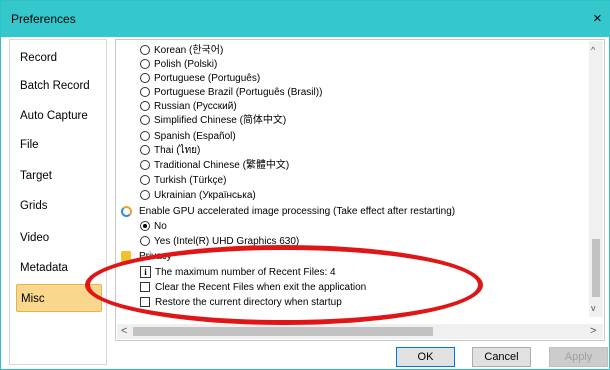 The image size is (610, 370). What do you see at coordinates (43, 19) in the screenshot?
I see `window-title: Preferences` at bounding box center [43, 19].